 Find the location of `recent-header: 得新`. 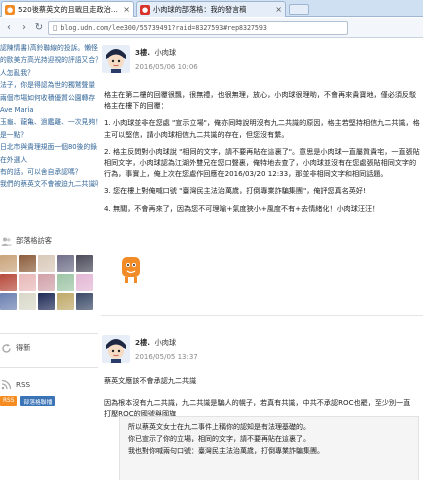

recent-header: 得新 is located at coordinates (49, 348).